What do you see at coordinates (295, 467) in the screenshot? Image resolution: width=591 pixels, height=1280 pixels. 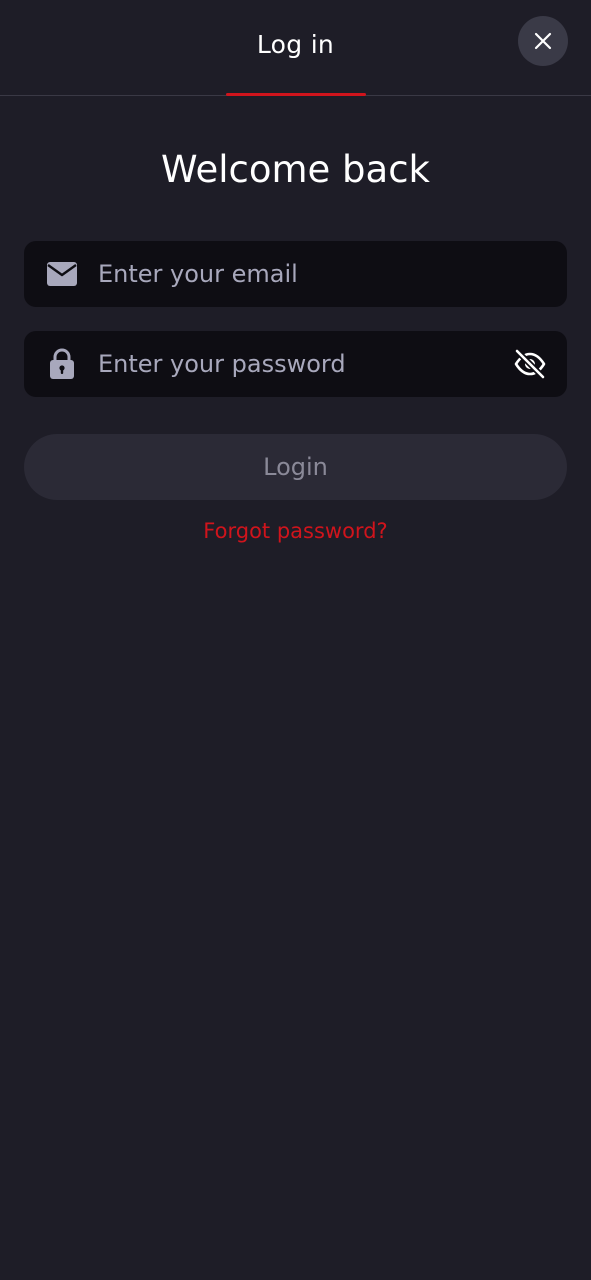 I see `login-button: Login` at bounding box center [295, 467].